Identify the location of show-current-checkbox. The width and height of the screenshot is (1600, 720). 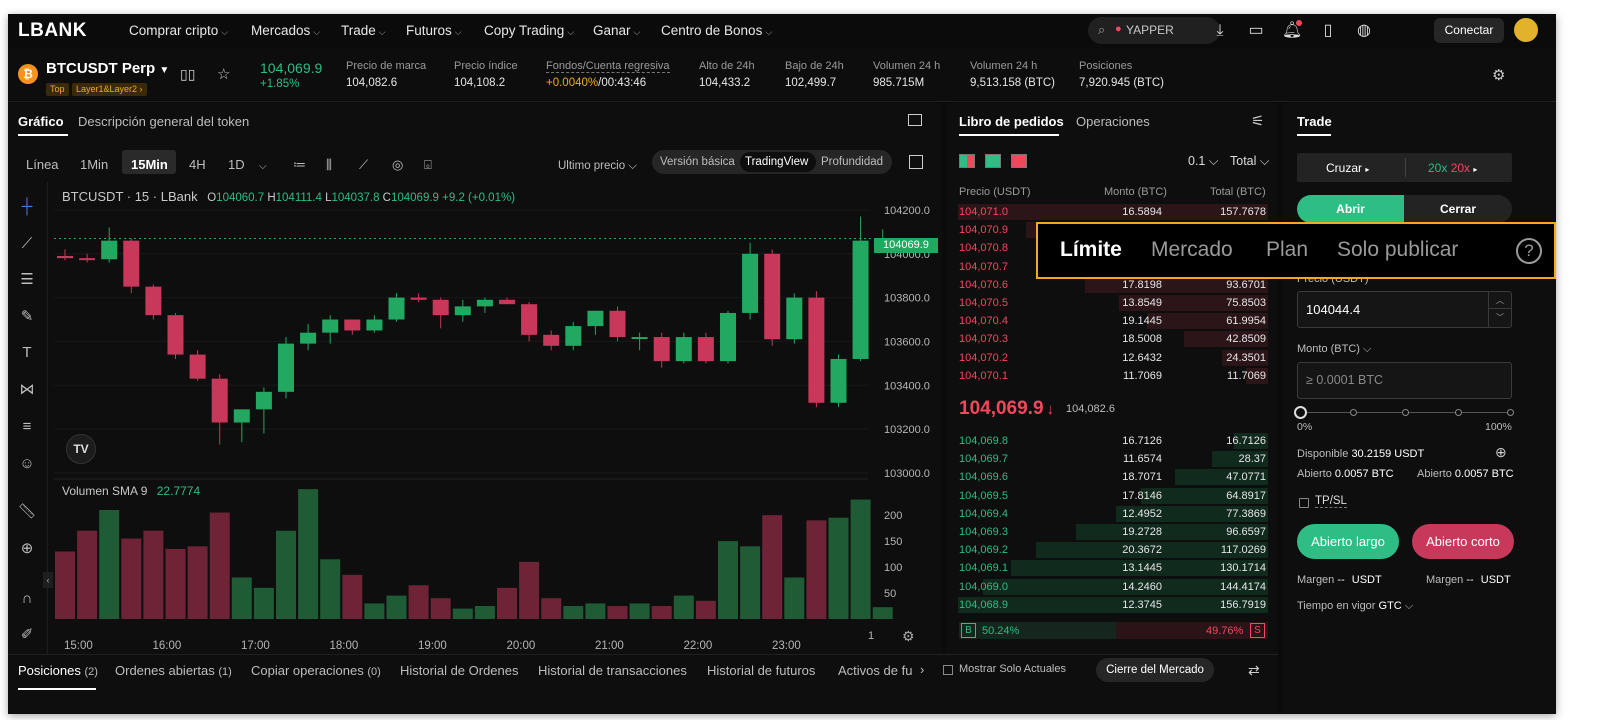
(948, 670).